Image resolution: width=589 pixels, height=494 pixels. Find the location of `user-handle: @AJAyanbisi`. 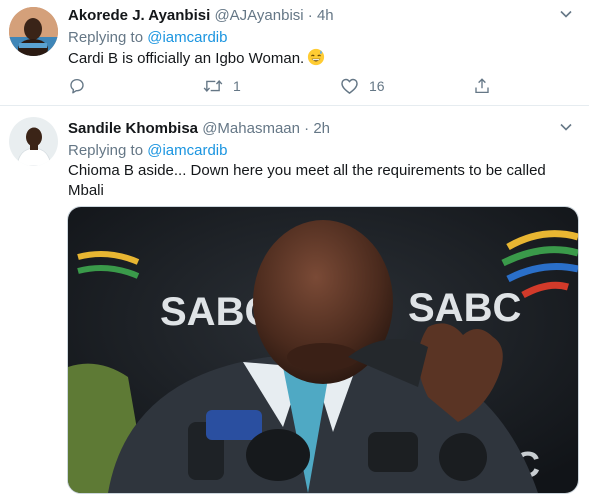

user-handle: @AJAyanbisi is located at coordinates (258, 15).